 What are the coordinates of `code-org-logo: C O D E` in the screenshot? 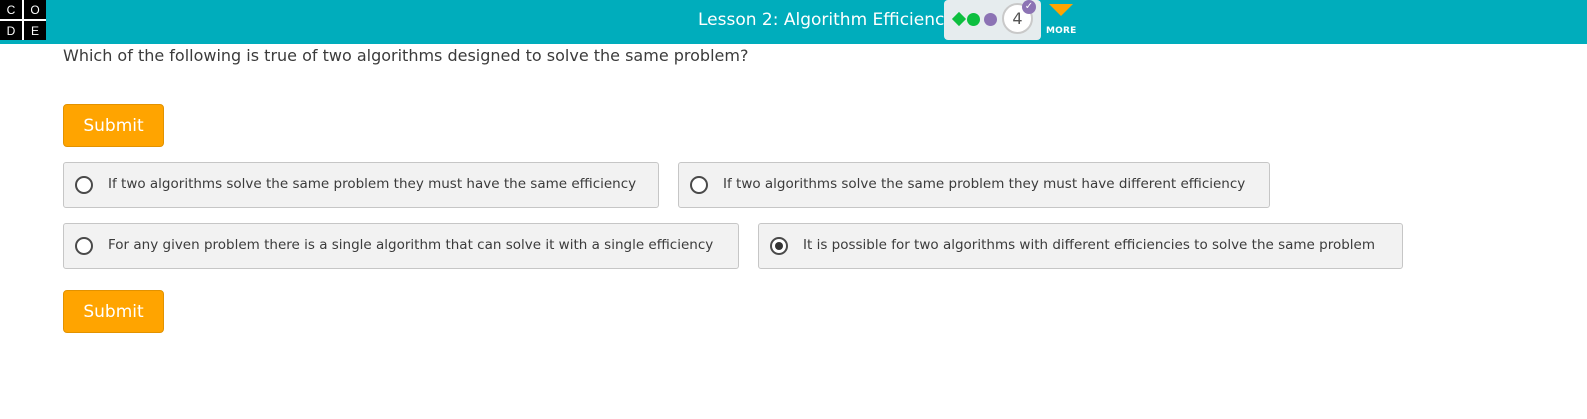 It's located at (23, 20).